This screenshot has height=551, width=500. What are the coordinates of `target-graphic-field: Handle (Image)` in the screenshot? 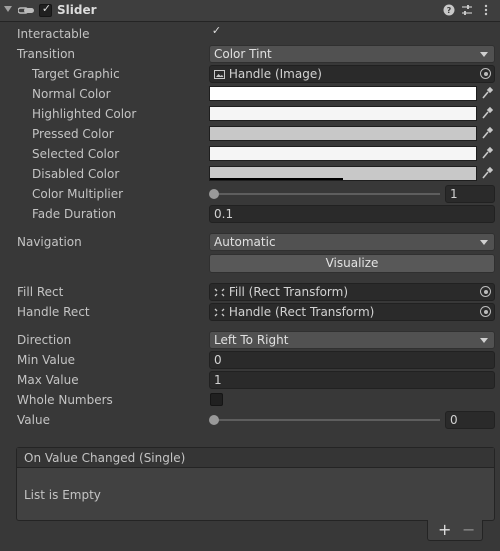 It's located at (352, 74).